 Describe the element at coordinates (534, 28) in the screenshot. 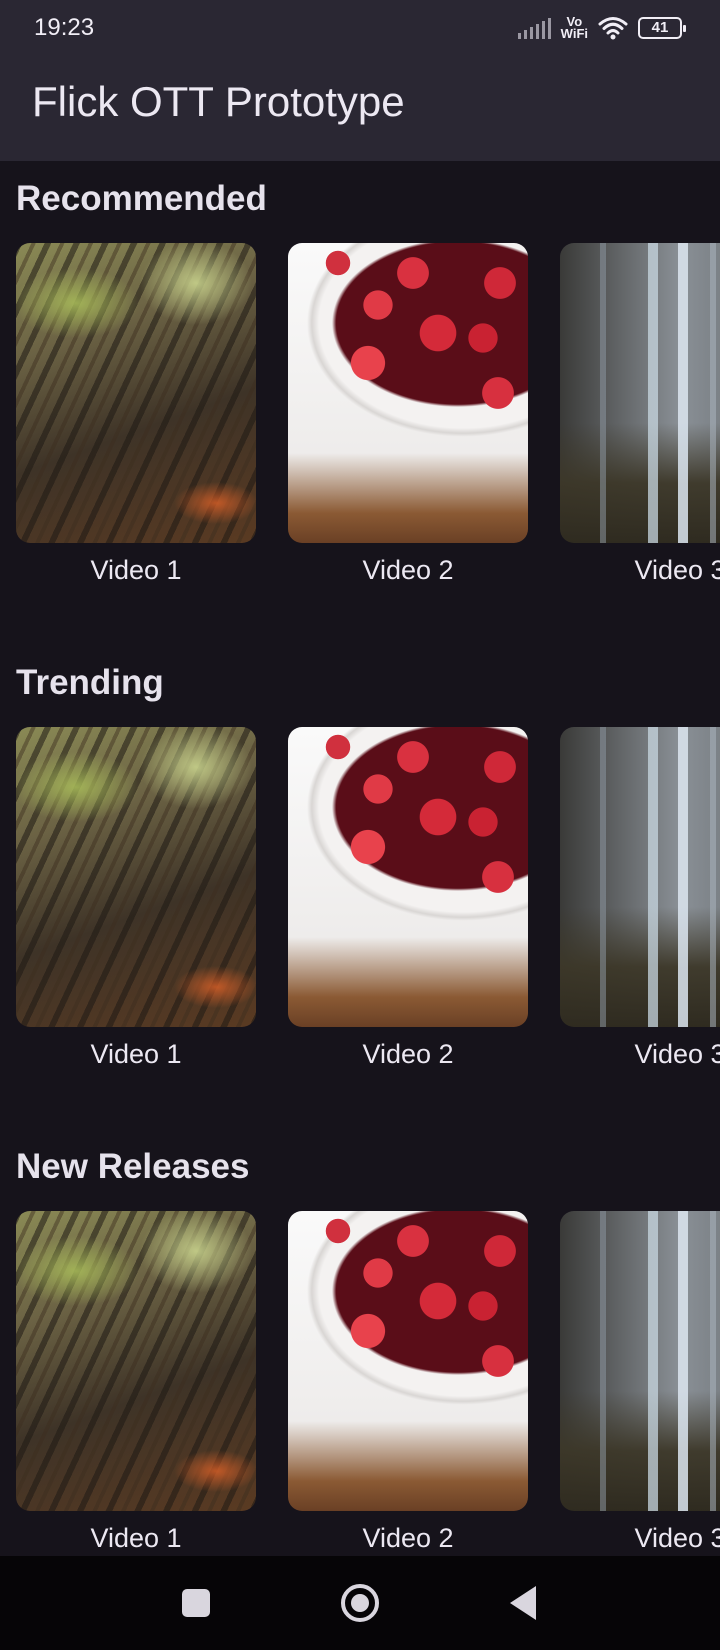

I see `signal-icon` at that location.